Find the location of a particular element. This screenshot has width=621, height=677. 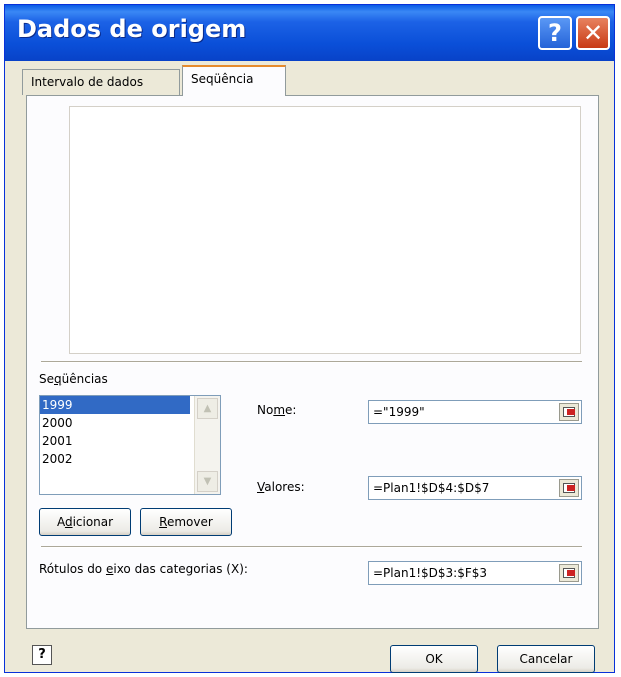

ok-button: OK is located at coordinates (434, 659).